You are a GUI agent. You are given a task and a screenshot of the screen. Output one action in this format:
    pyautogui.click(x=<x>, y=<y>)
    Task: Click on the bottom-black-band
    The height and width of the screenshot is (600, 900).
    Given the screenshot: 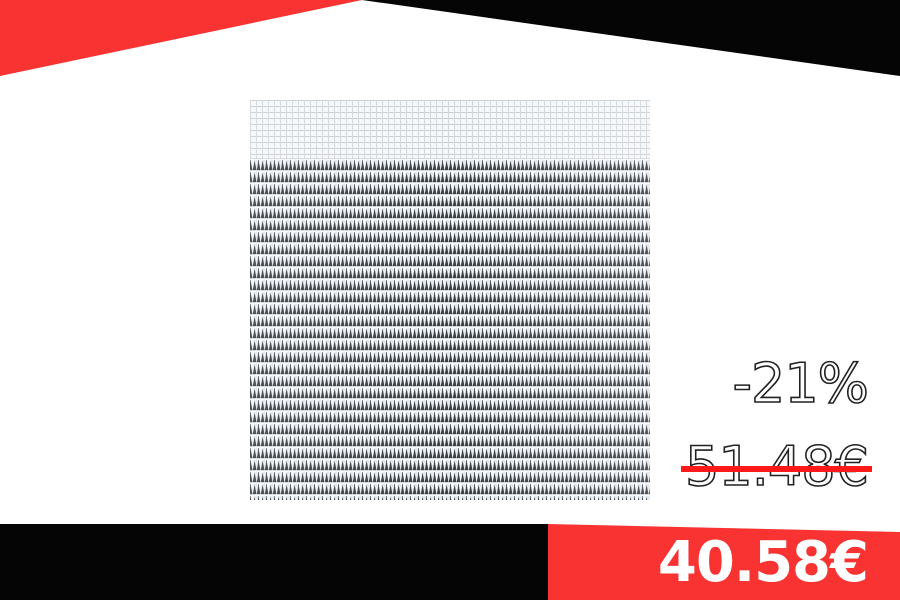 What is the action you would take?
    pyautogui.click(x=274, y=562)
    